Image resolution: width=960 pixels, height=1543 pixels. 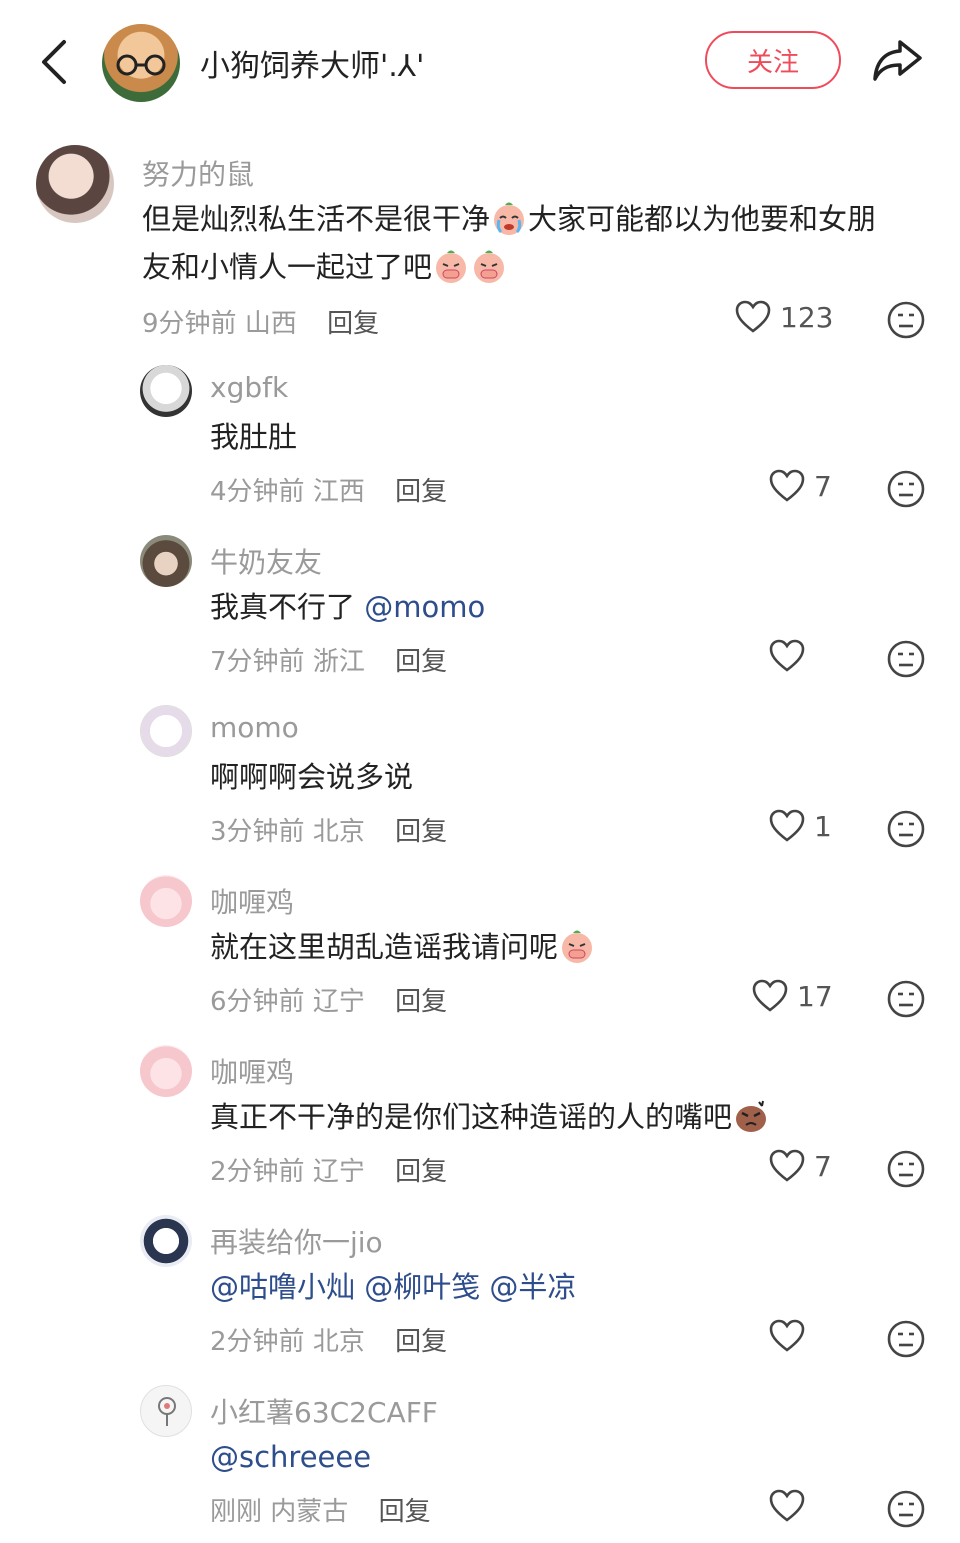 What do you see at coordinates (823, 826) in the screenshot?
I see `like-count: 1` at bounding box center [823, 826].